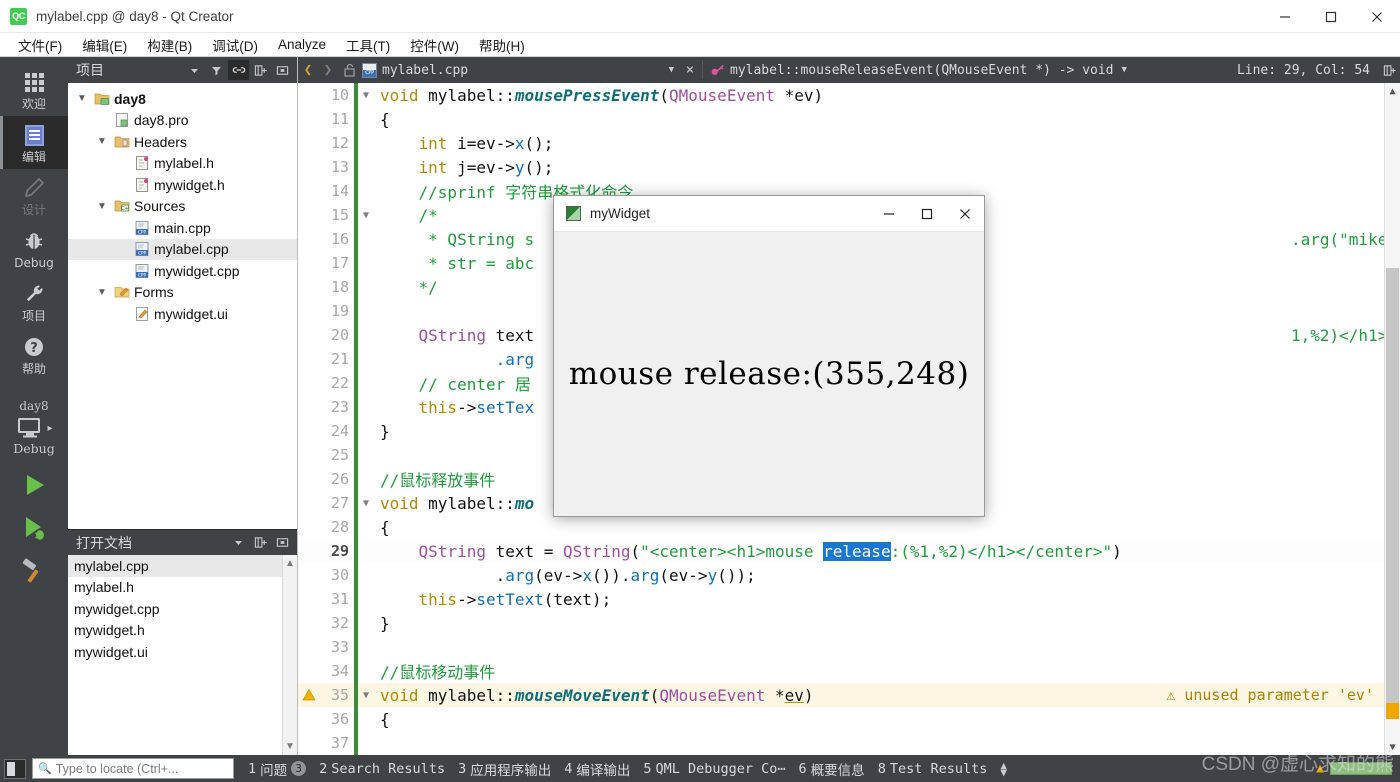 This screenshot has width=1400, height=782. Describe the element at coordinates (34, 427) in the screenshot. I see `kit-selector: day8 ▸ Debug` at that location.